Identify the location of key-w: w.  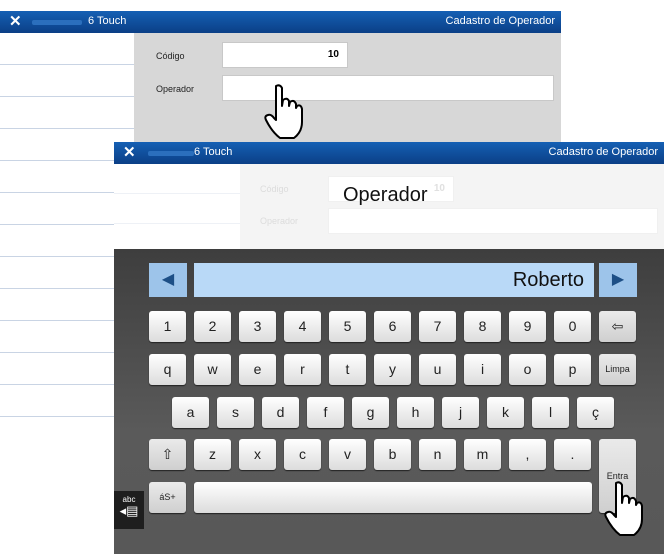
(212, 369).